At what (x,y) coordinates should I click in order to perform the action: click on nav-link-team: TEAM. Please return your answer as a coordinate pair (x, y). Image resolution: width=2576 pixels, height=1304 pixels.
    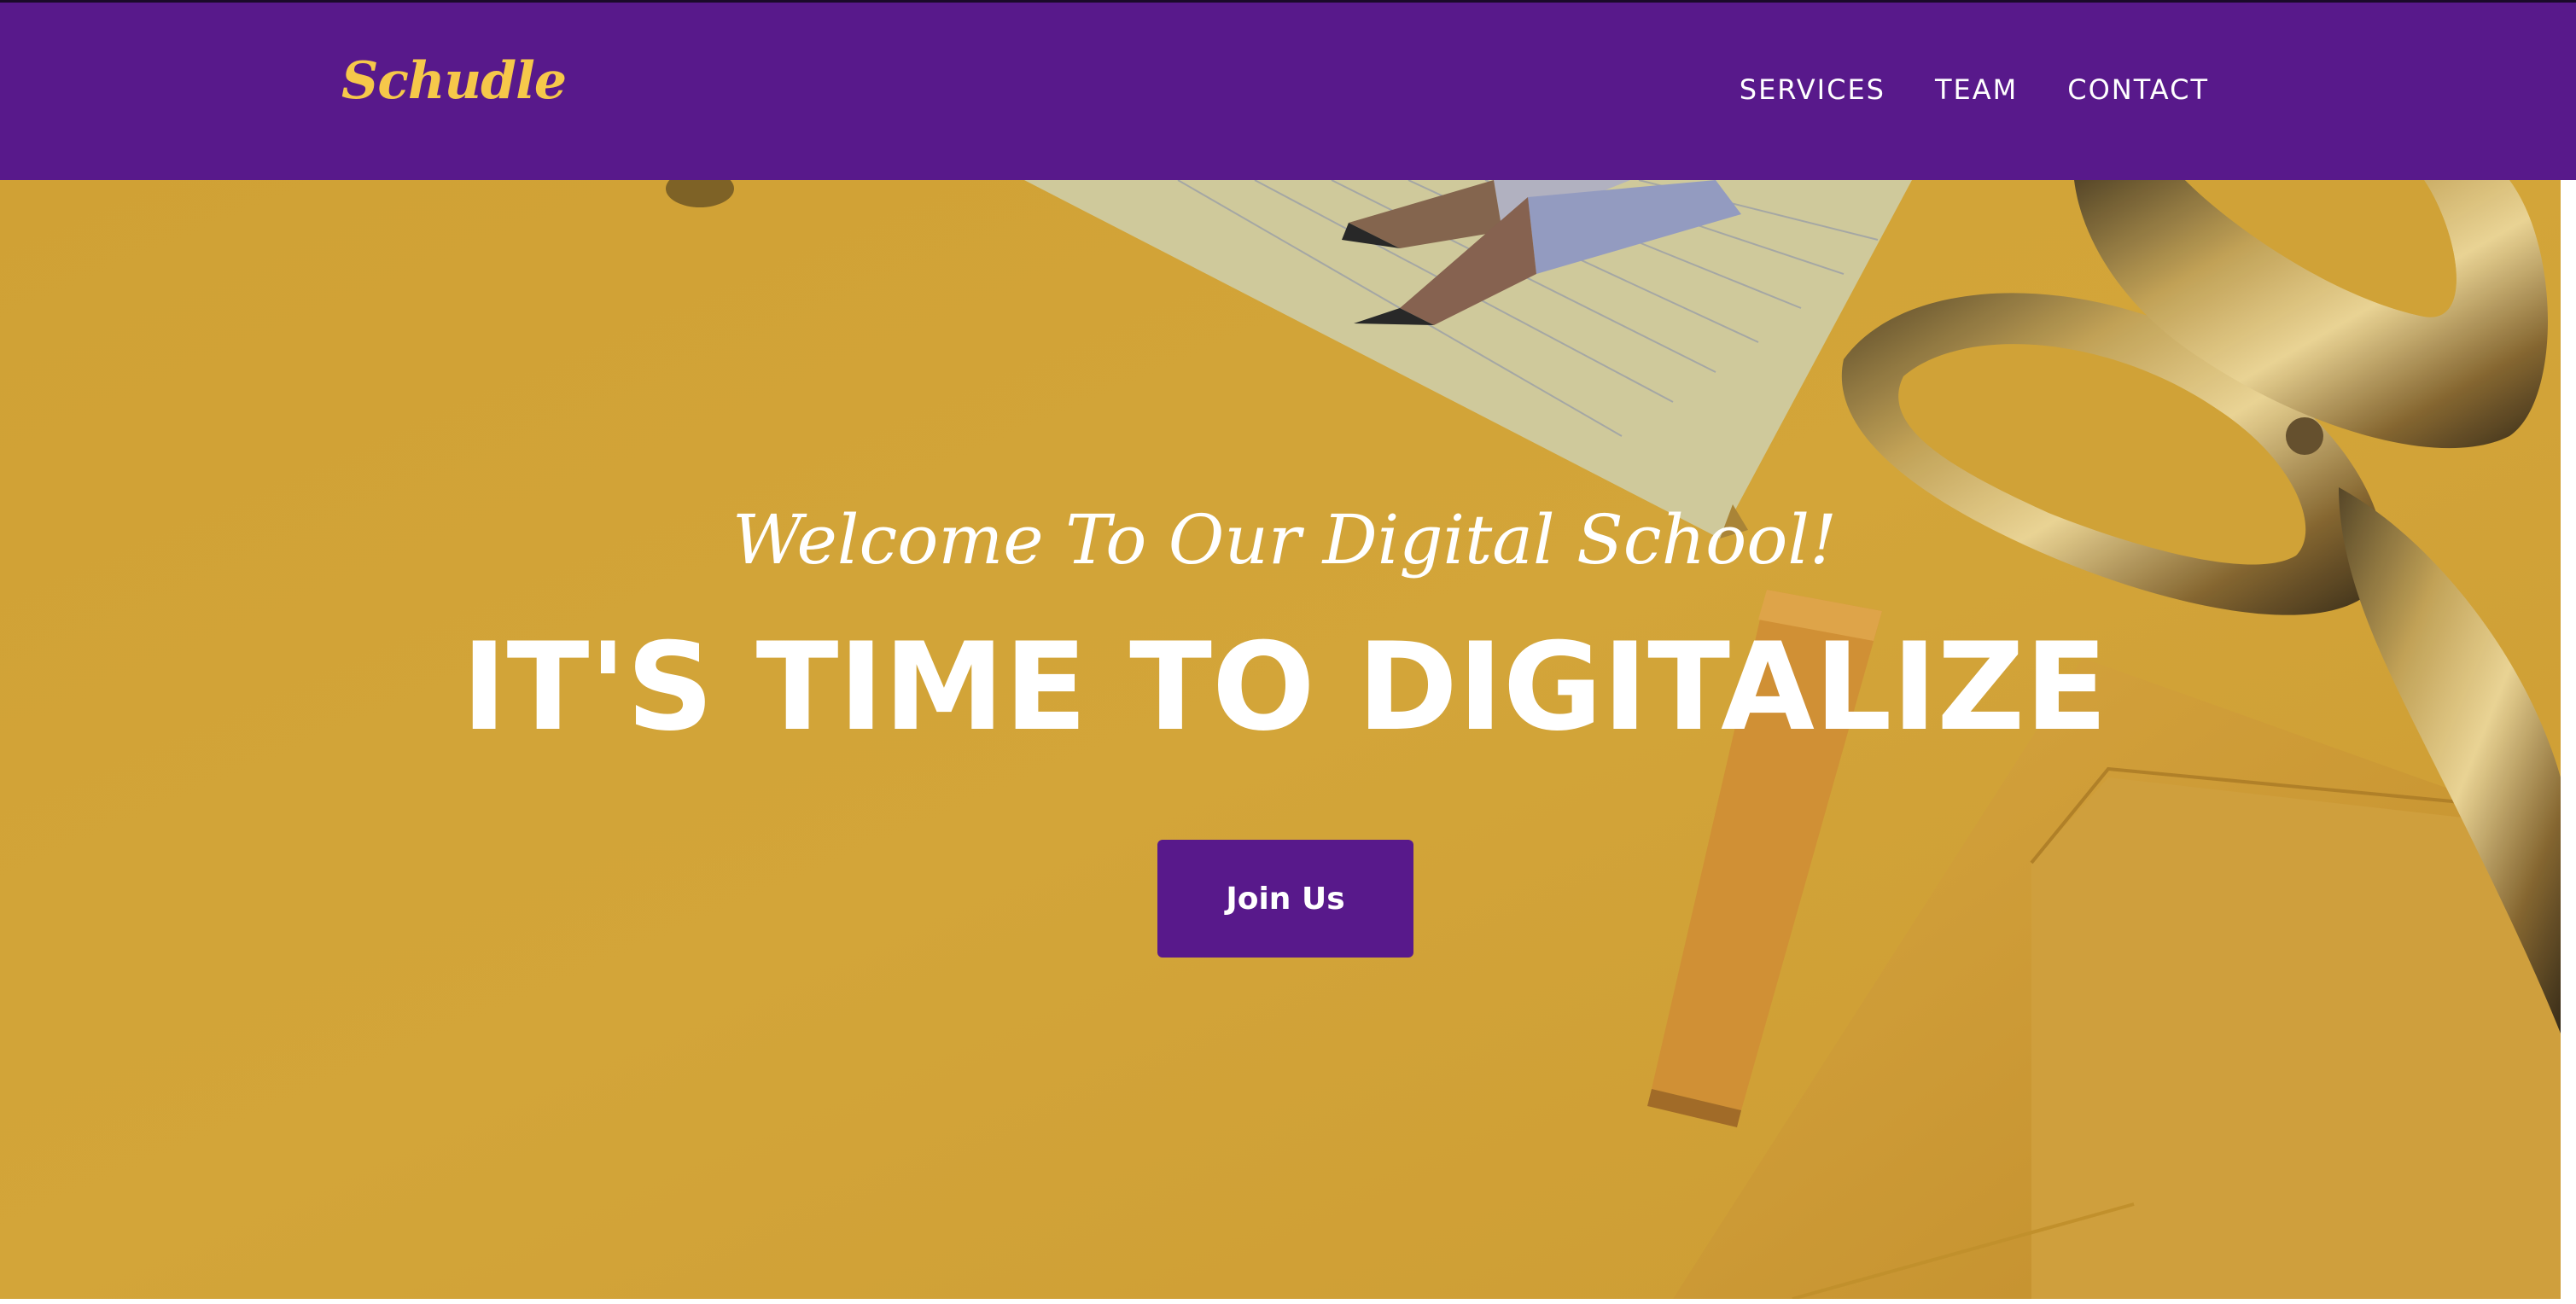
    Looking at the image, I should click on (1976, 89).